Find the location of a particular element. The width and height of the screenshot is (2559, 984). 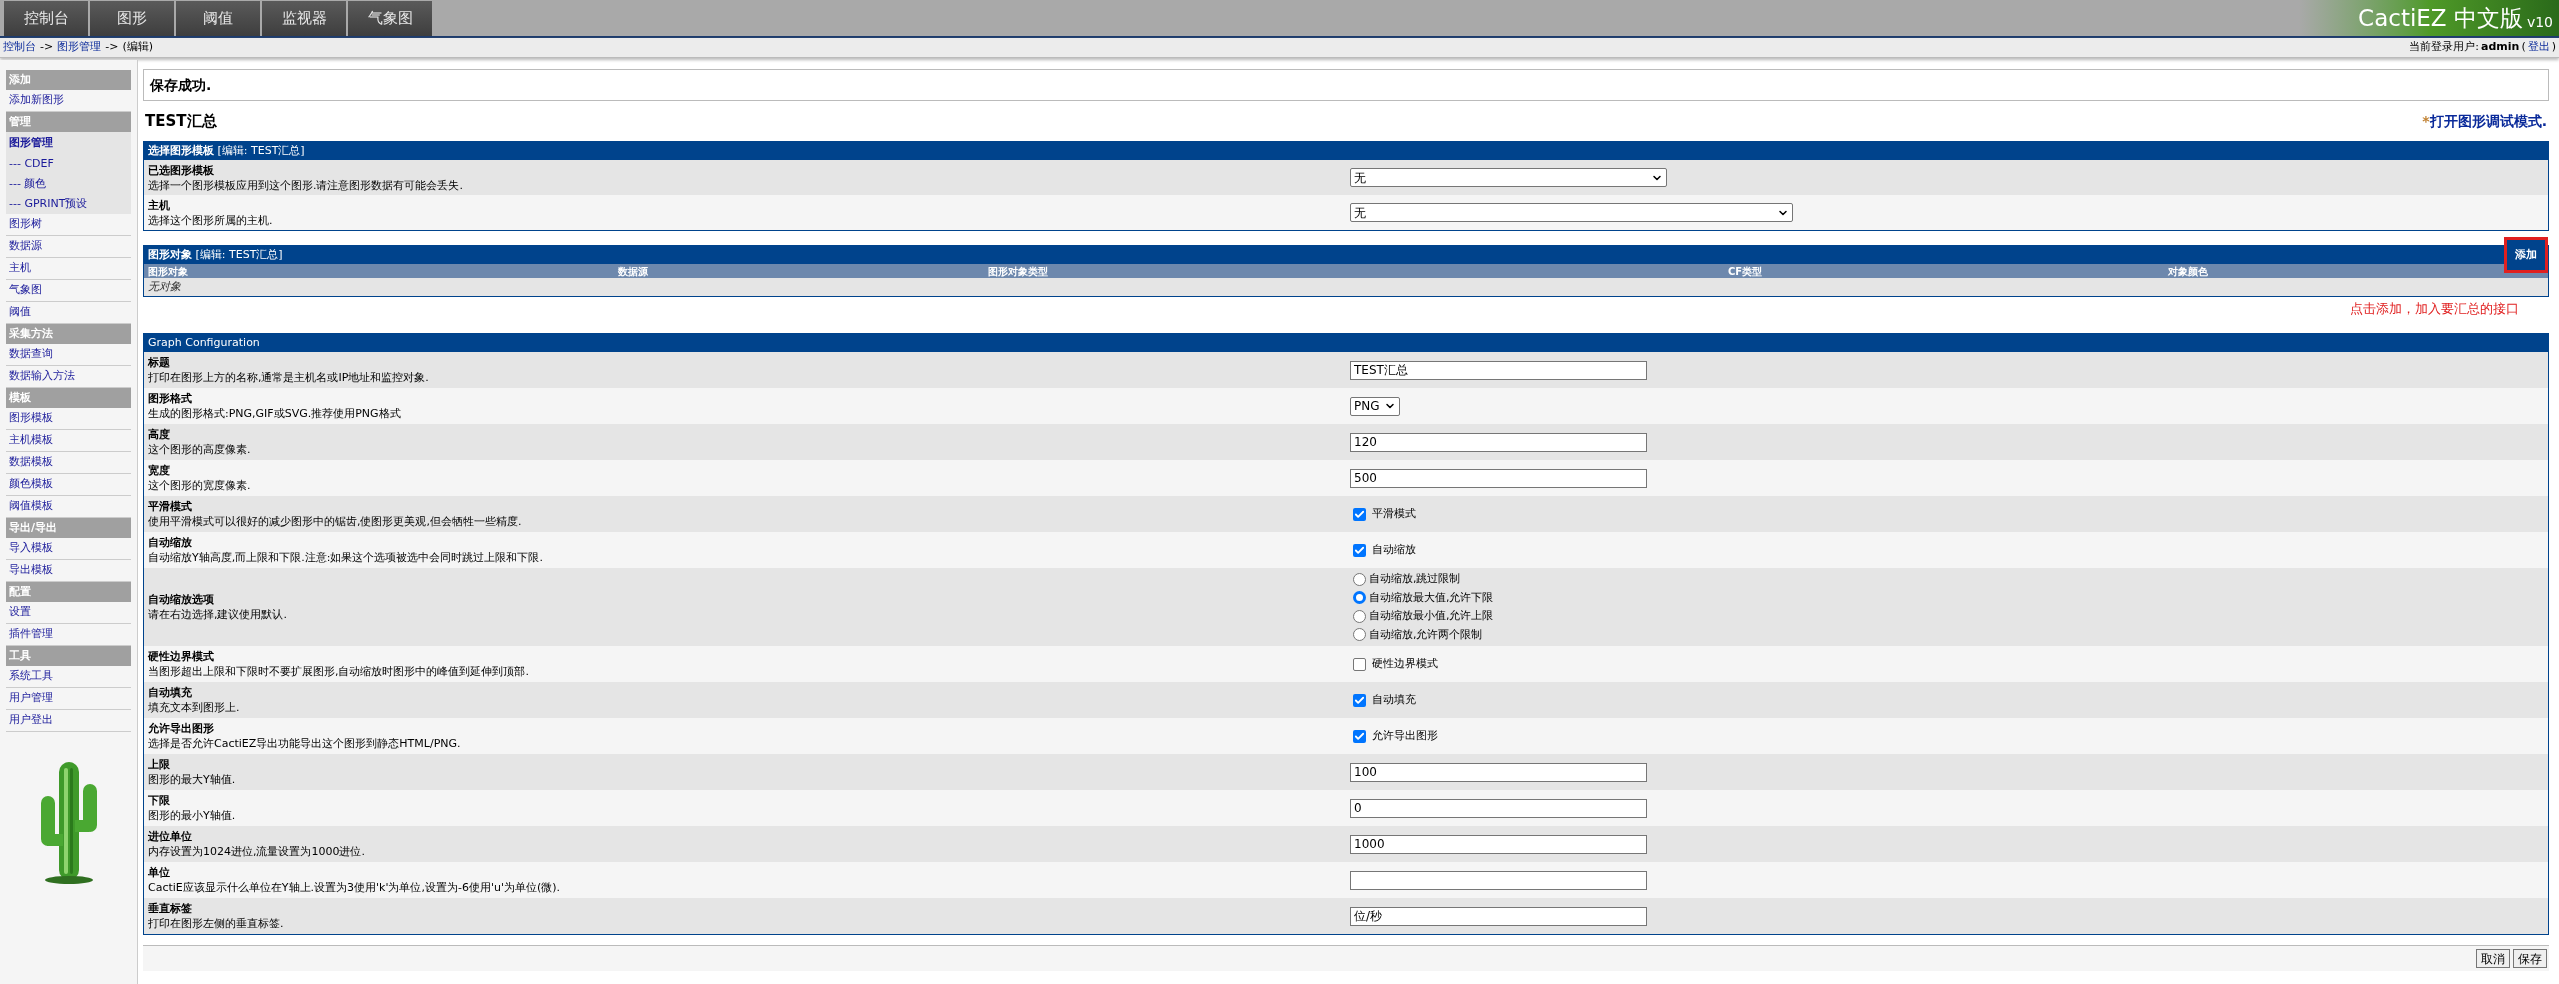

sidebar-item: 用户管理 is located at coordinates (68, 699).